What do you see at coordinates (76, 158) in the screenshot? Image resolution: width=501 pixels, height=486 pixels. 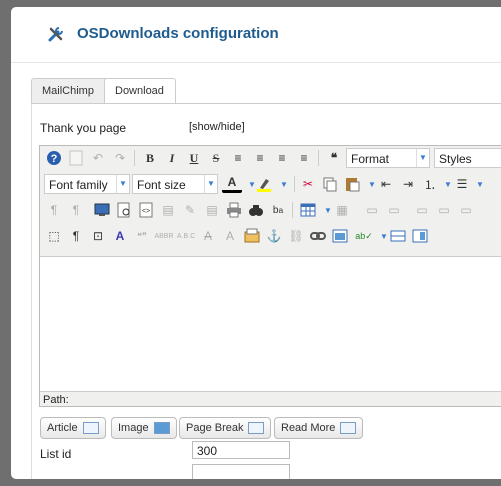 I see `new-document-icon` at bounding box center [76, 158].